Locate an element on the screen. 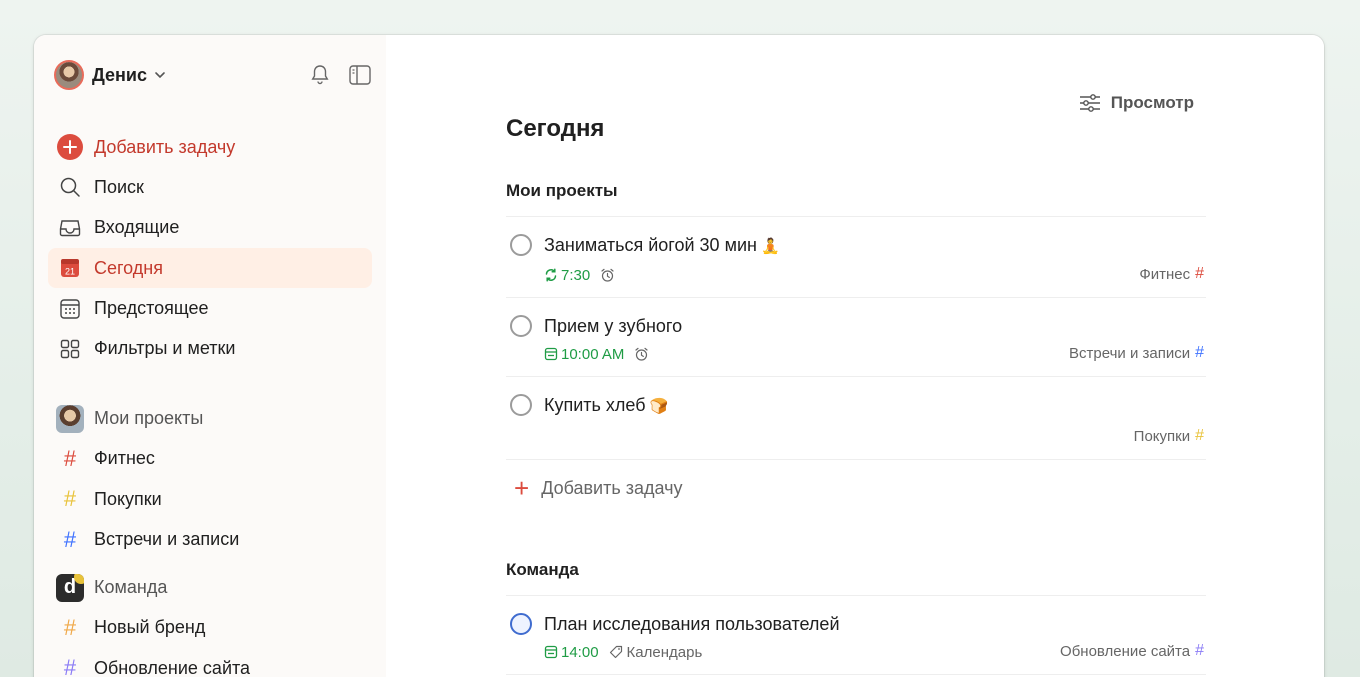 The height and width of the screenshot is (677, 1360). sidebar-item-project-meetings: # Встречи и записи is located at coordinates (210, 540).